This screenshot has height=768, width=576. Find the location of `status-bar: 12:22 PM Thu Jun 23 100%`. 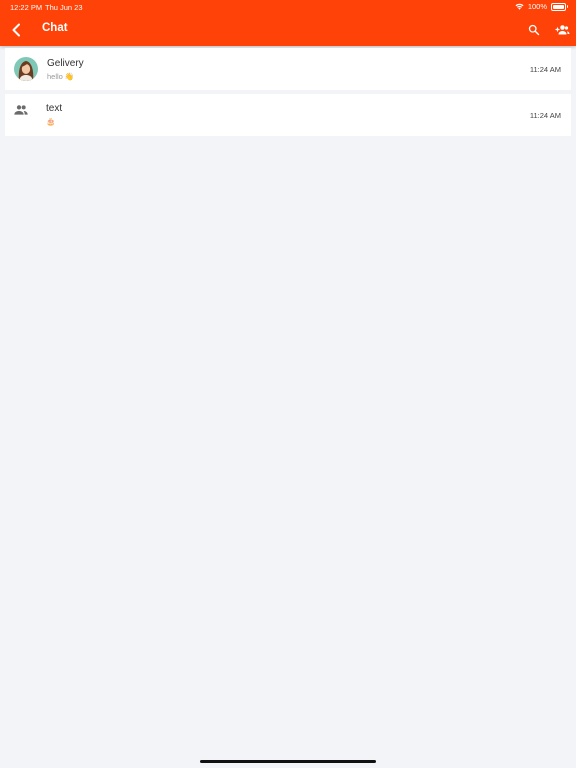

status-bar: 12:22 PM Thu Jun 23 100% is located at coordinates (288, 7).